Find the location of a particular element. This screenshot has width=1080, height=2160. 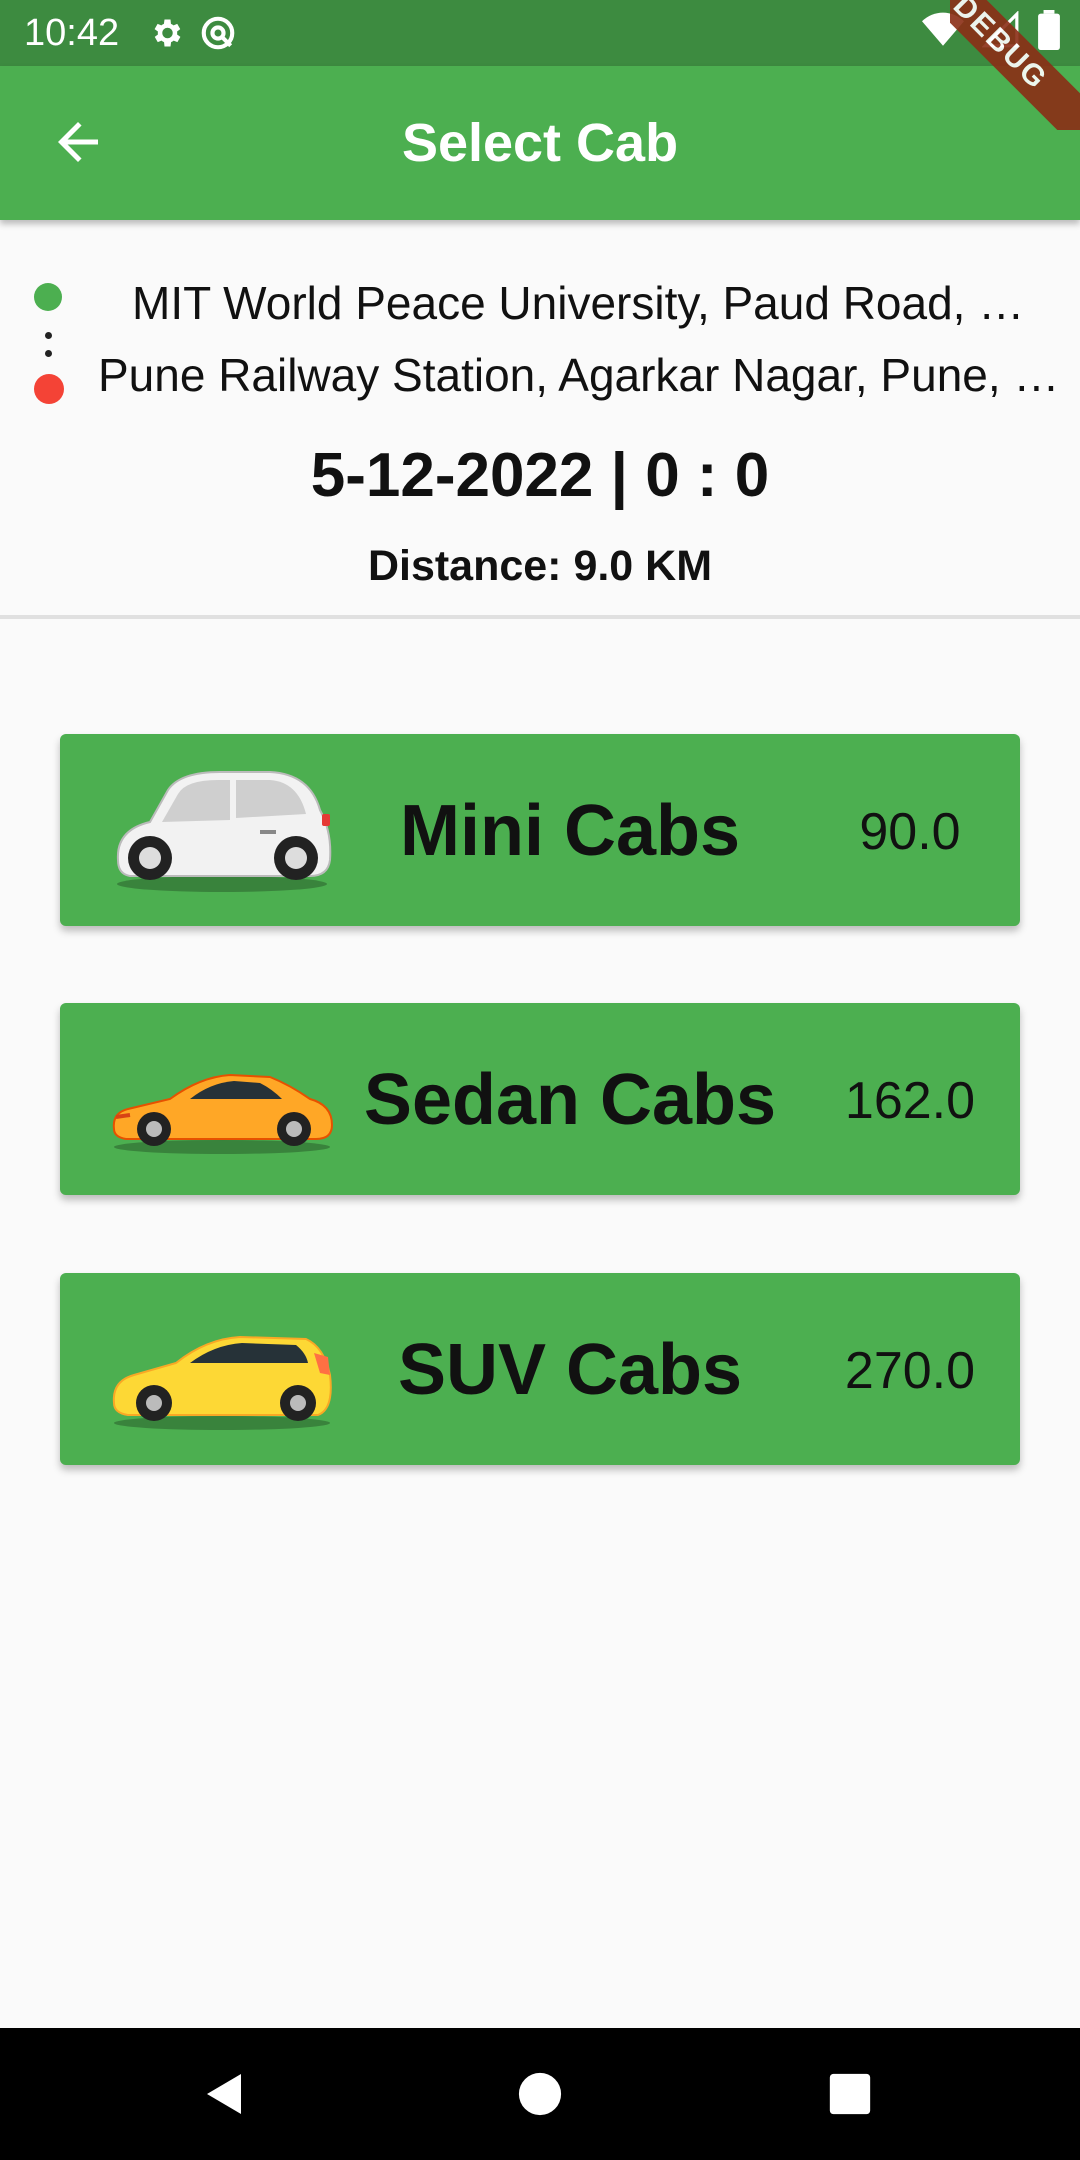

app-bar: Select Cab is located at coordinates (540, 143).